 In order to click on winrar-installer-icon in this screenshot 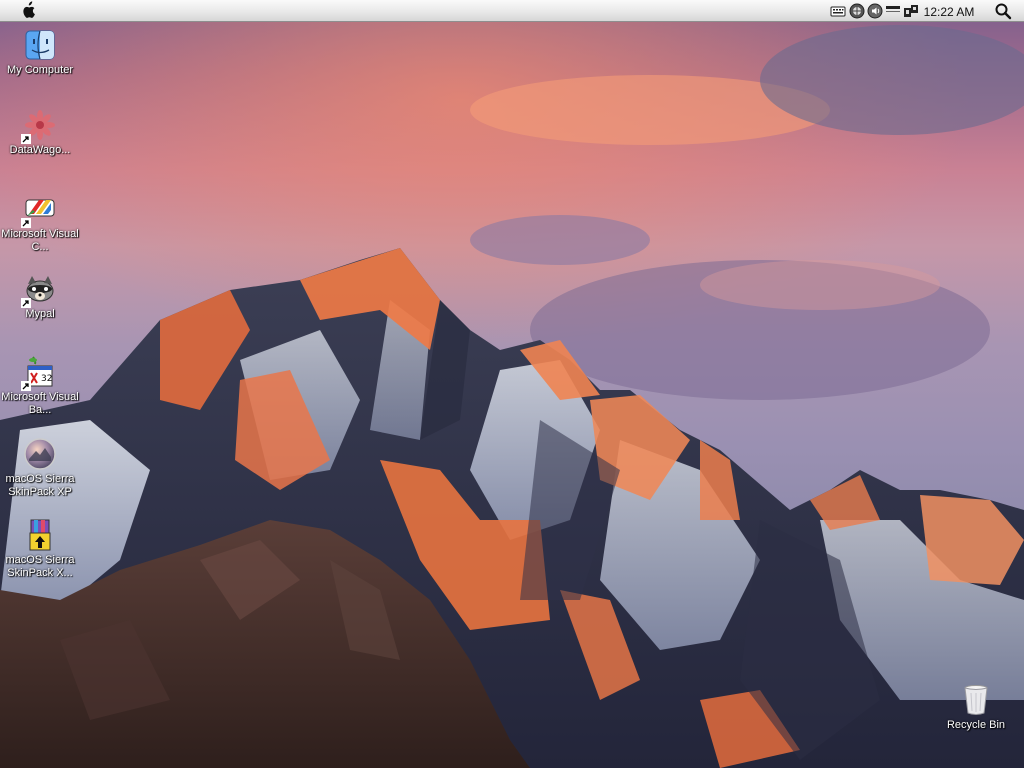, I will do `click(40, 535)`.